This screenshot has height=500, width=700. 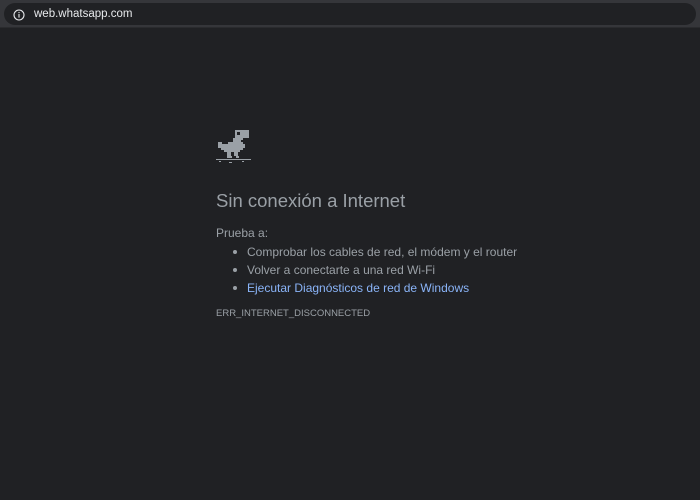 What do you see at coordinates (19, 14) in the screenshot?
I see `info-icon` at bounding box center [19, 14].